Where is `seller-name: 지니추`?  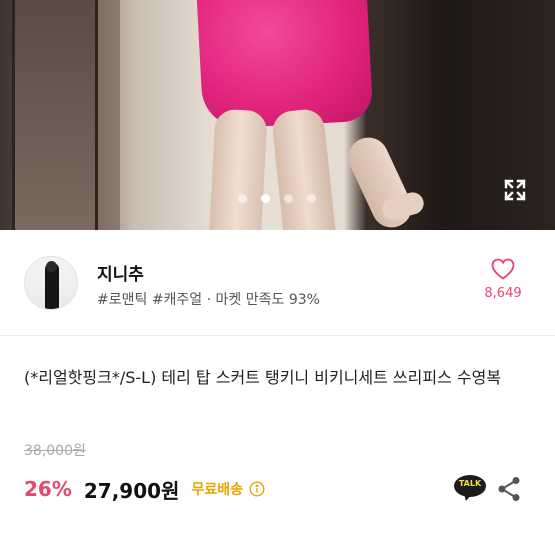
seller-name: 지니추 is located at coordinates (120, 272).